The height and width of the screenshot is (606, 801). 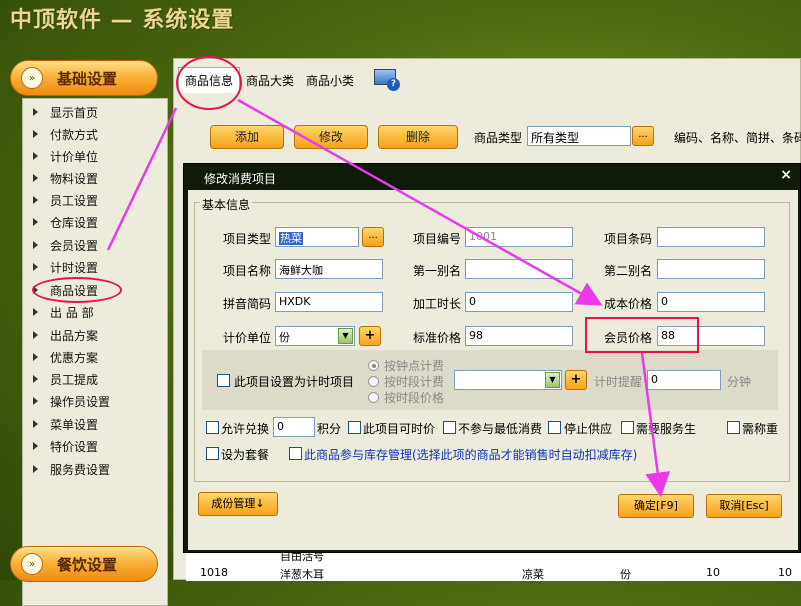 What do you see at coordinates (142, 179) in the screenshot?
I see `arrow-sidebar-to-tab` at bounding box center [142, 179].